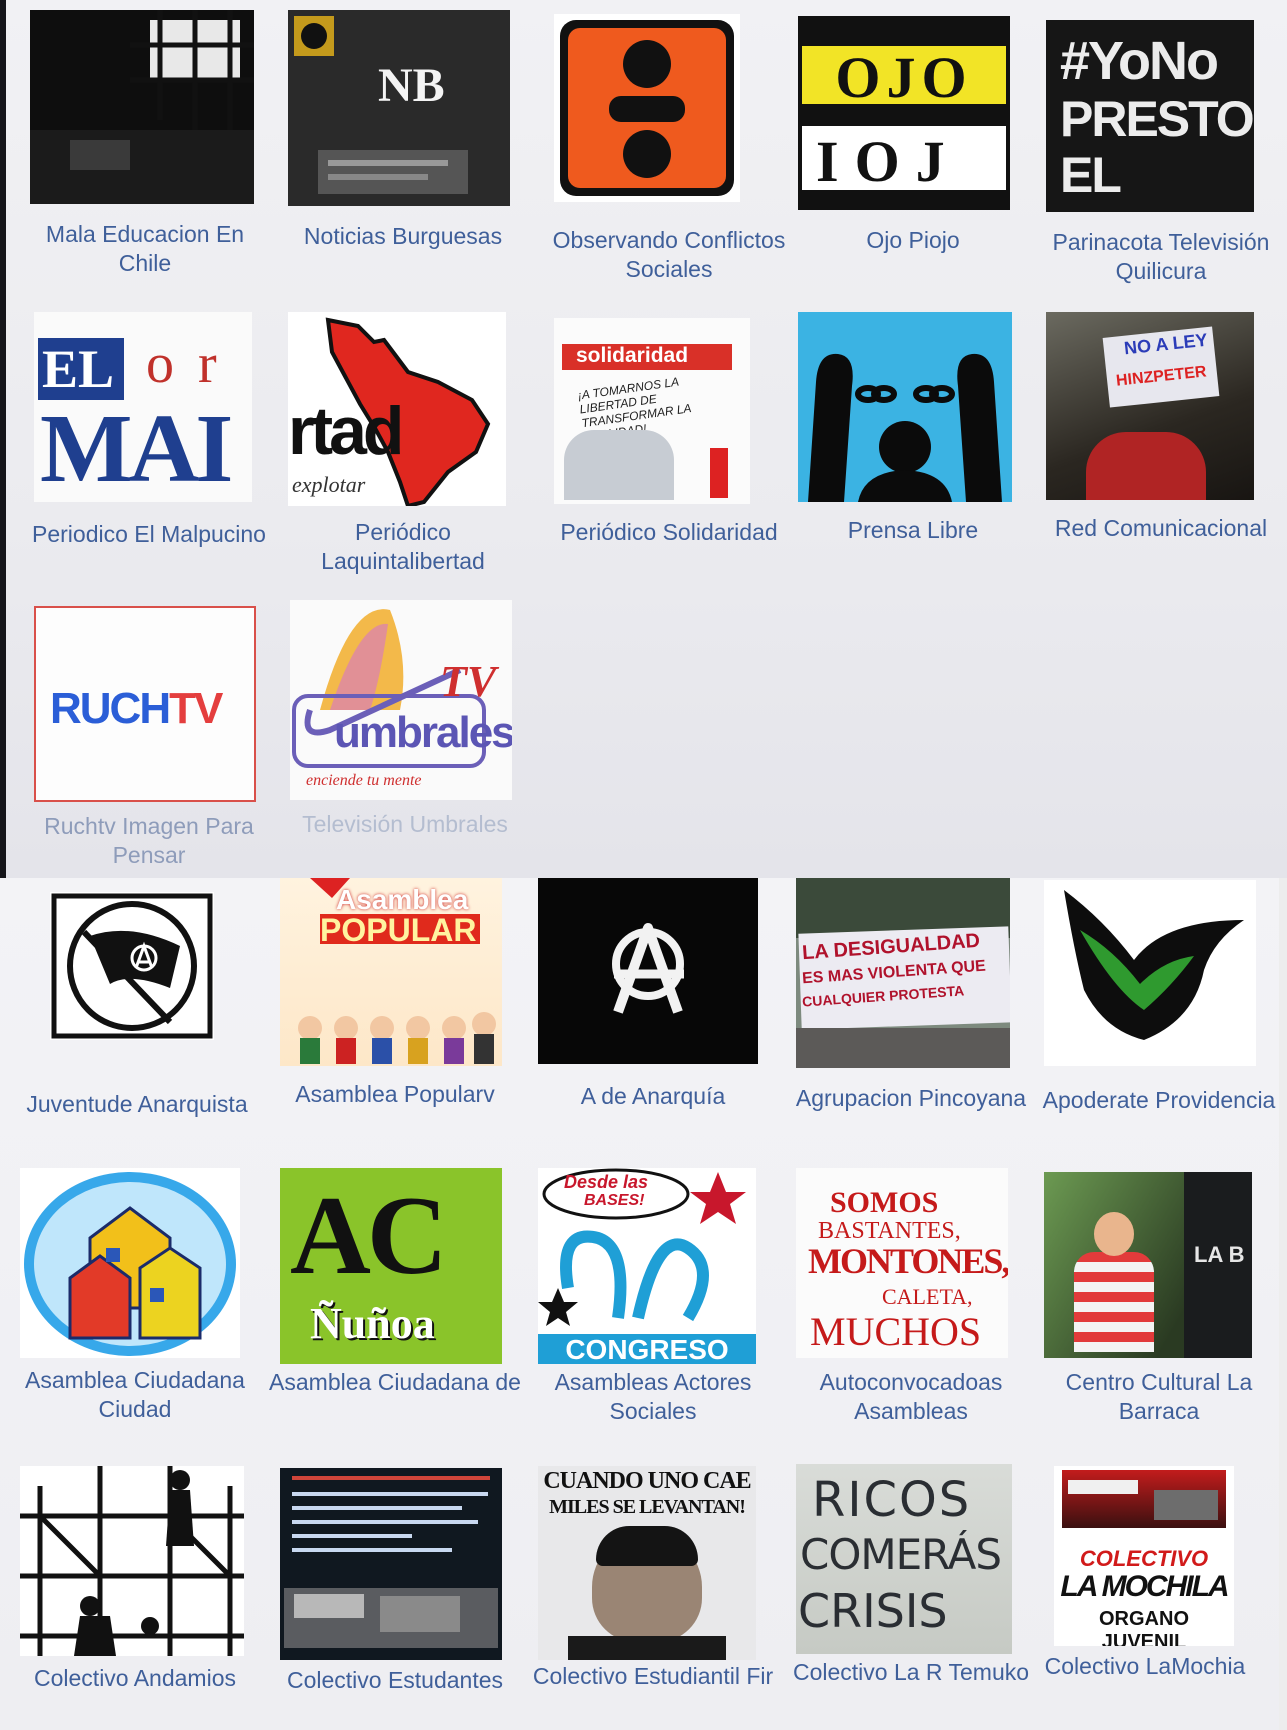  I want to click on quinta-logo-line2: explotar, so click(329, 484).